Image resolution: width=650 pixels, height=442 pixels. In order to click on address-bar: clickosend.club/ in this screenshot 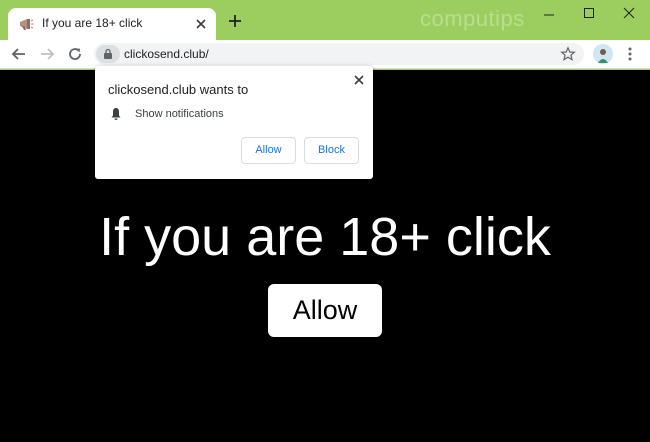, I will do `click(339, 54)`.